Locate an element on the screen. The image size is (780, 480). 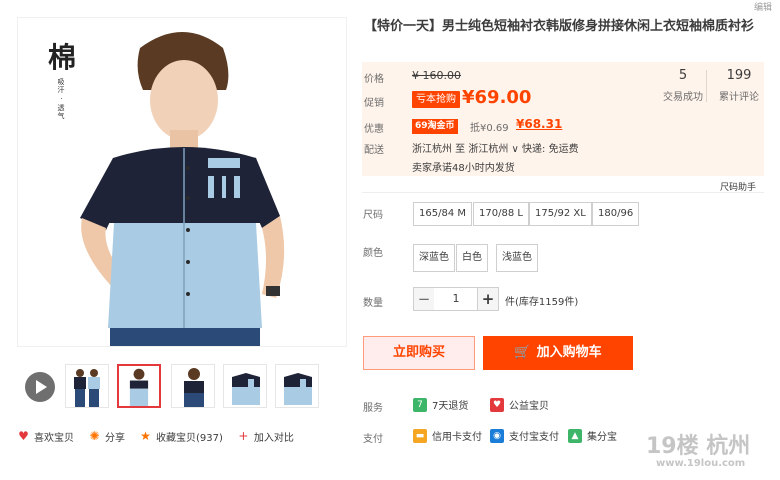
quantity-plus-button: + is located at coordinates (488, 299).